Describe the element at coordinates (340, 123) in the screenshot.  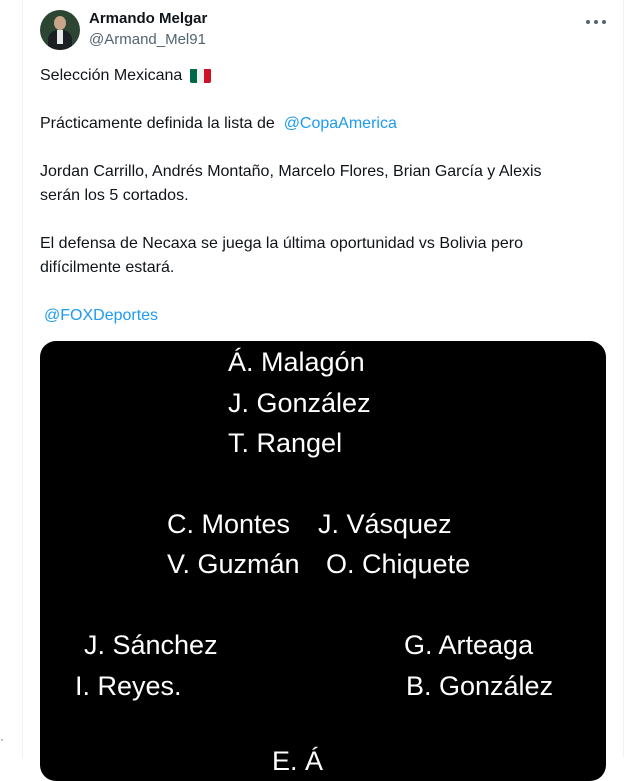
I see `mention-copaamerica-link: @CopaAmerica` at that location.